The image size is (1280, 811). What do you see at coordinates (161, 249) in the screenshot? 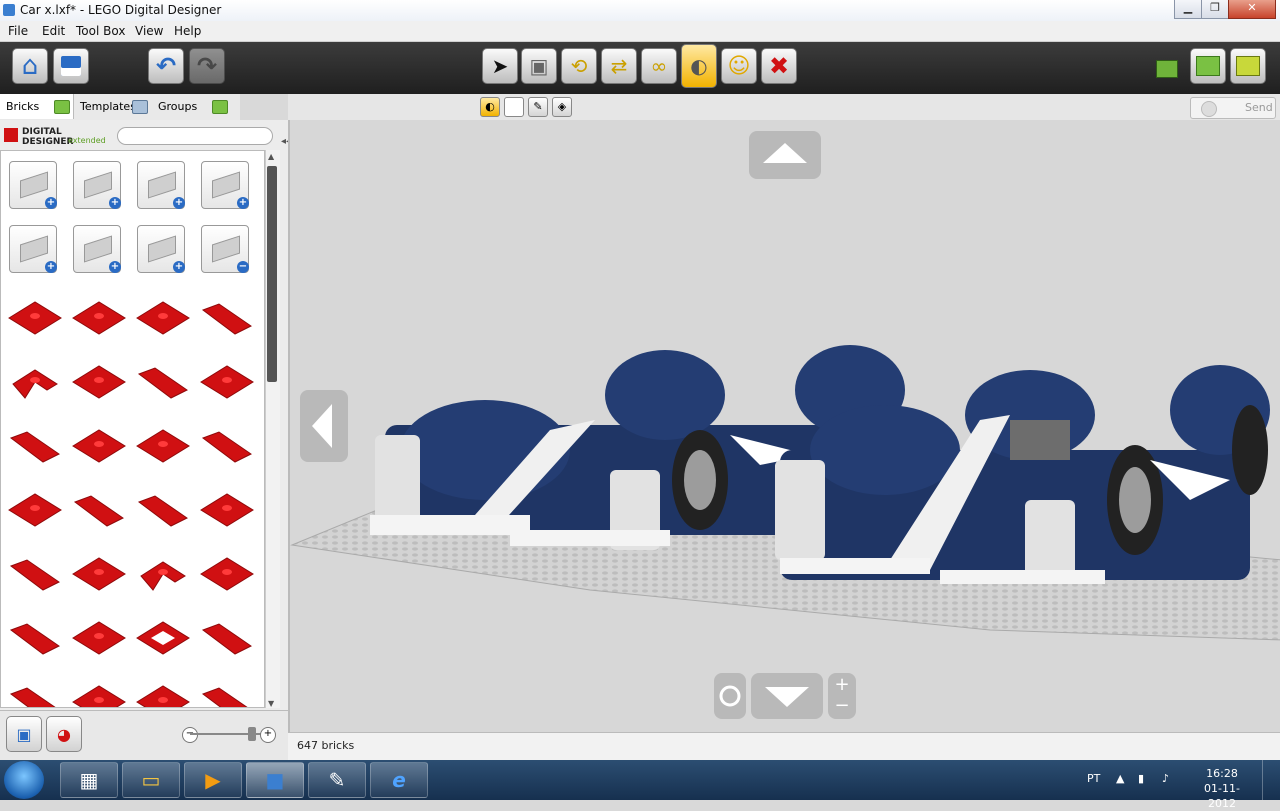
I see `category-arches-button: +` at bounding box center [161, 249].